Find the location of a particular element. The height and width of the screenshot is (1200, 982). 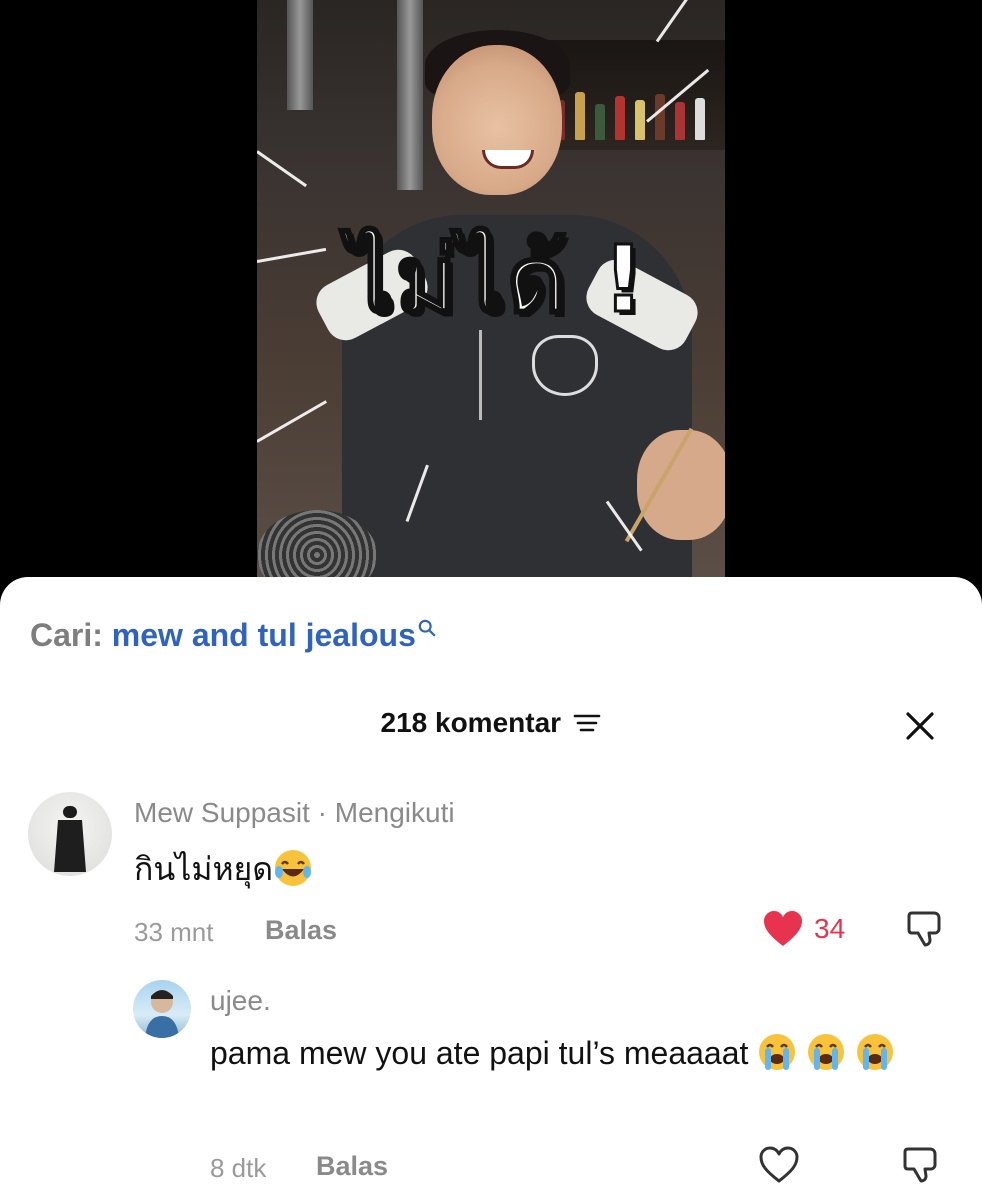

person-face is located at coordinates (497, 120).